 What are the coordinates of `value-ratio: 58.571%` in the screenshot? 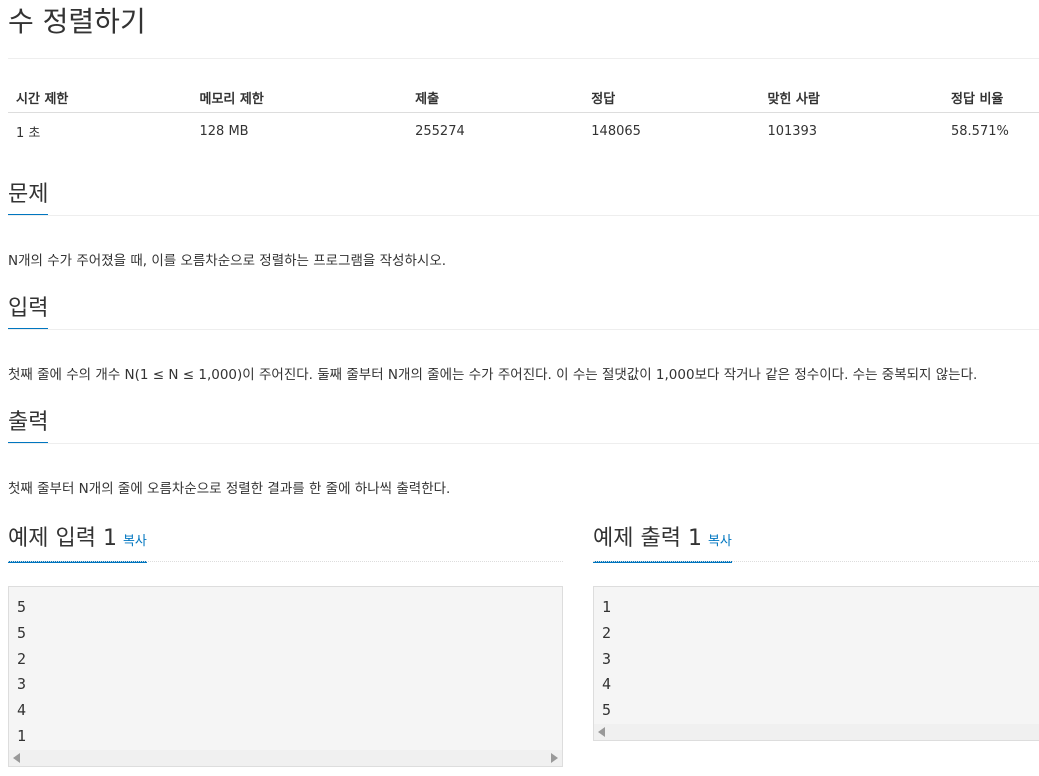 It's located at (980, 131).